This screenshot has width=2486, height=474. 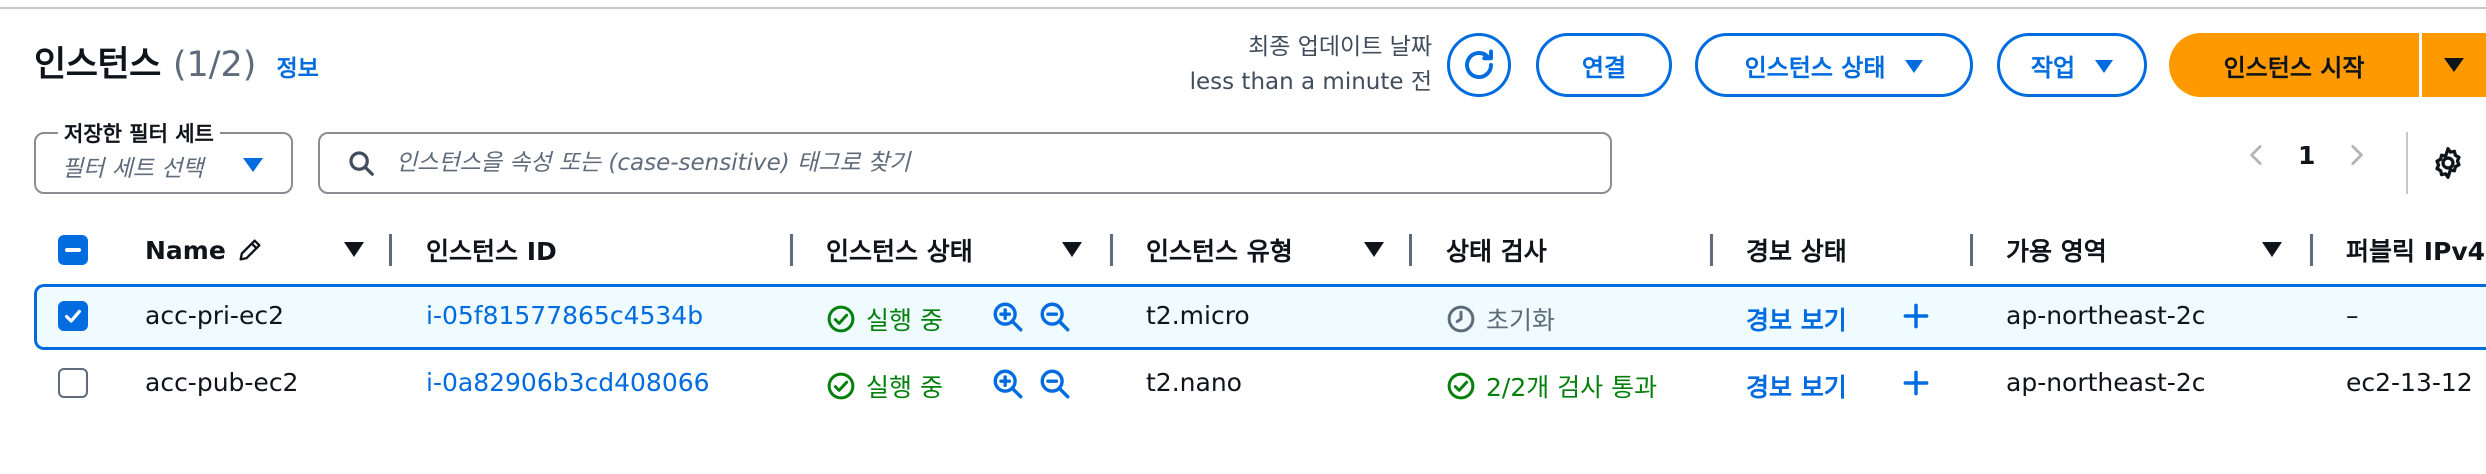 I want to click on instance-name: acc-pub-ec2, so click(x=221, y=382).